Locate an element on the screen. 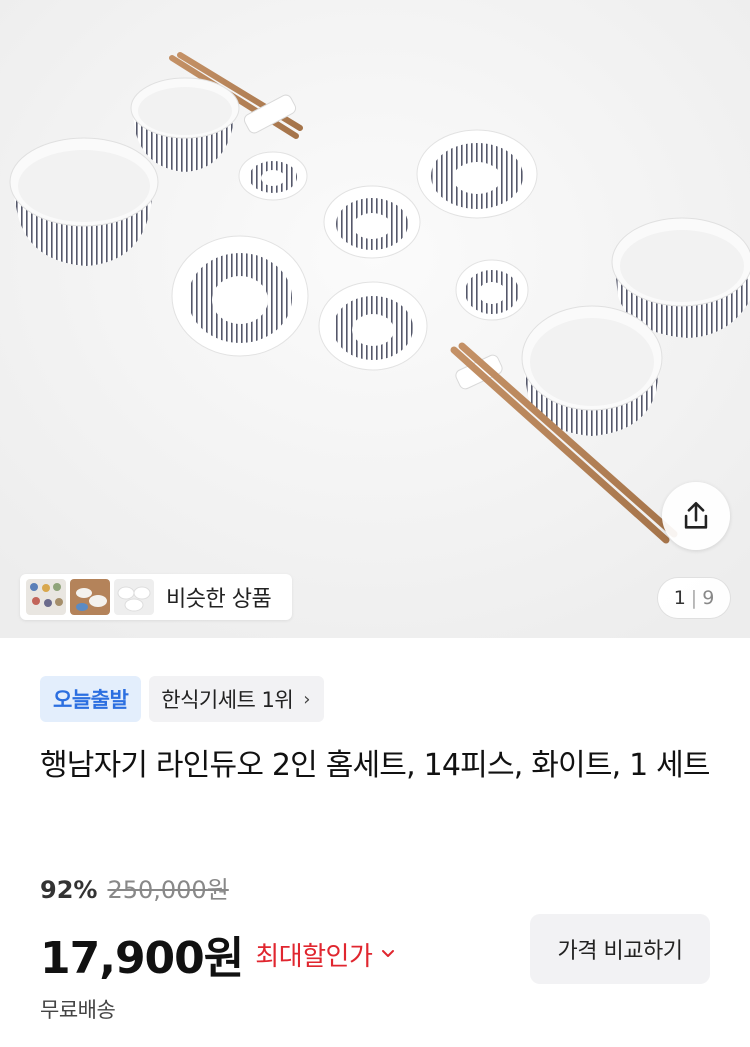 The image size is (750, 1047). original-price: 250,000원 is located at coordinates (168, 890).